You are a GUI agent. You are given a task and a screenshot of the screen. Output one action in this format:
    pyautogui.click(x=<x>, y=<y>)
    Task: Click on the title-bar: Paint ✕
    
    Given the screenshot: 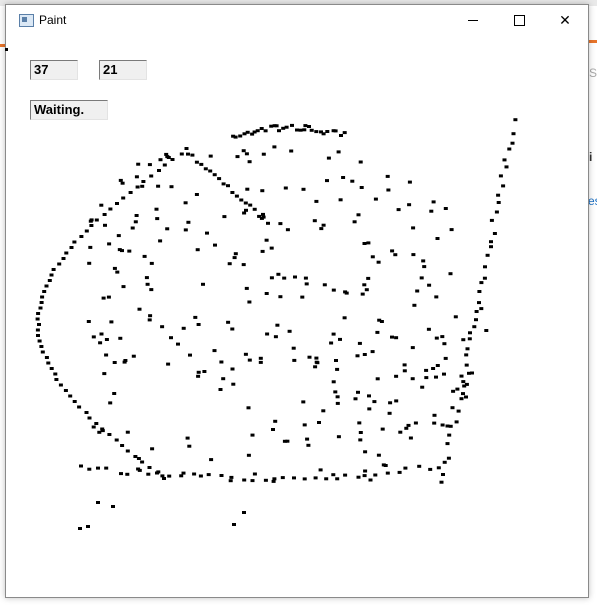 What is the action you would take?
    pyautogui.click(x=297, y=20)
    